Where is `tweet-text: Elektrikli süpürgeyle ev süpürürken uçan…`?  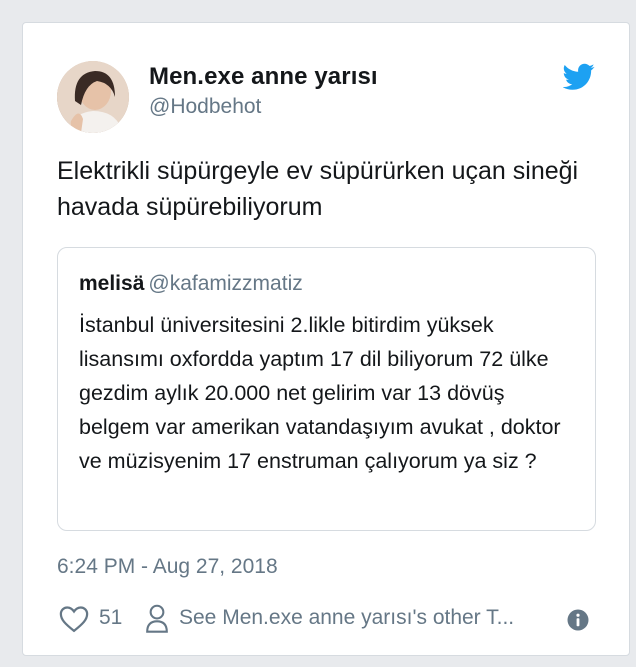 tweet-text: Elektrikli süpürgeyle ev süpürürken uçan… is located at coordinates (318, 189).